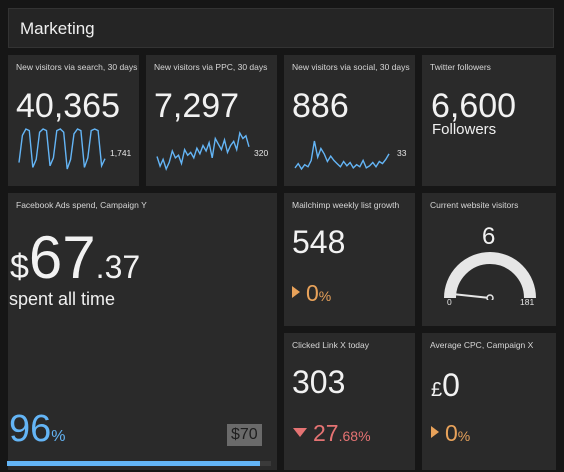 This screenshot has height=472, width=564. Describe the element at coordinates (121, 153) in the screenshot. I see `search-last-value: 1,741` at that location.